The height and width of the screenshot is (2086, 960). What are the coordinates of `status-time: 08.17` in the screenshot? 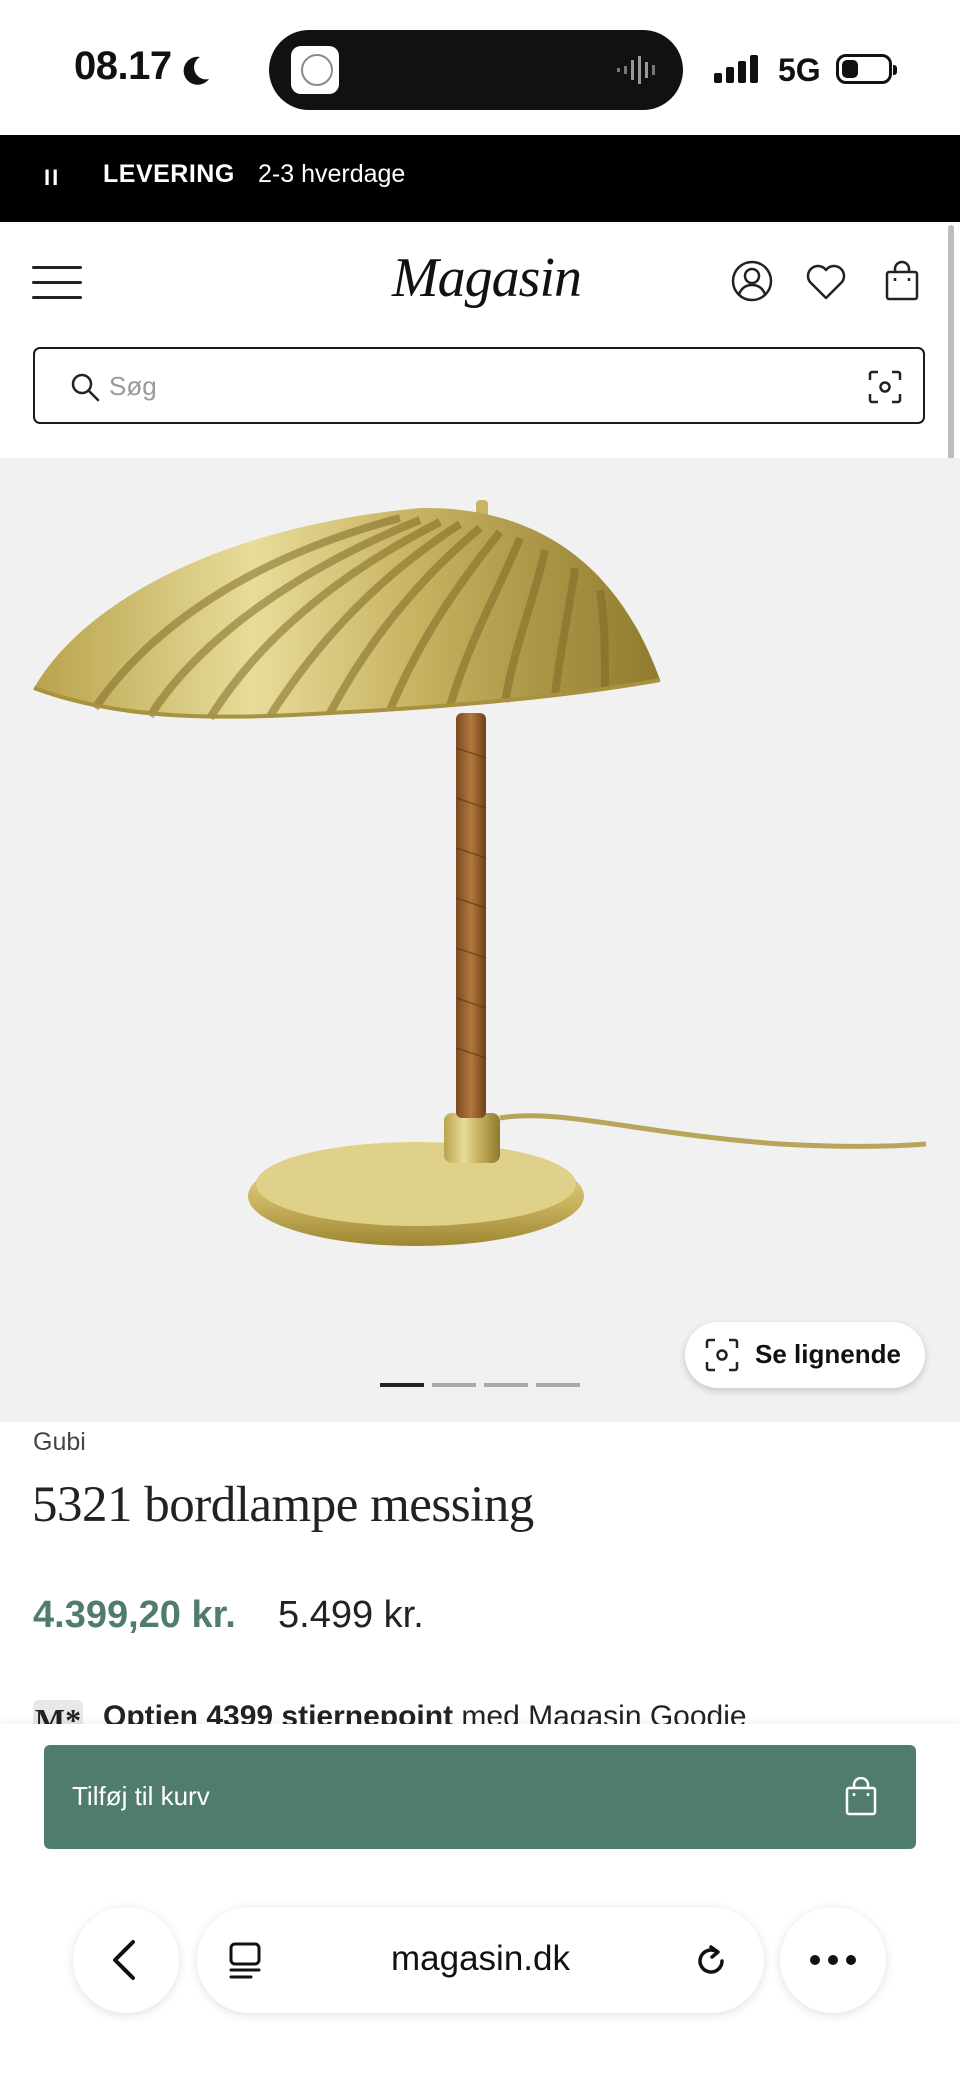 It's located at (123, 66).